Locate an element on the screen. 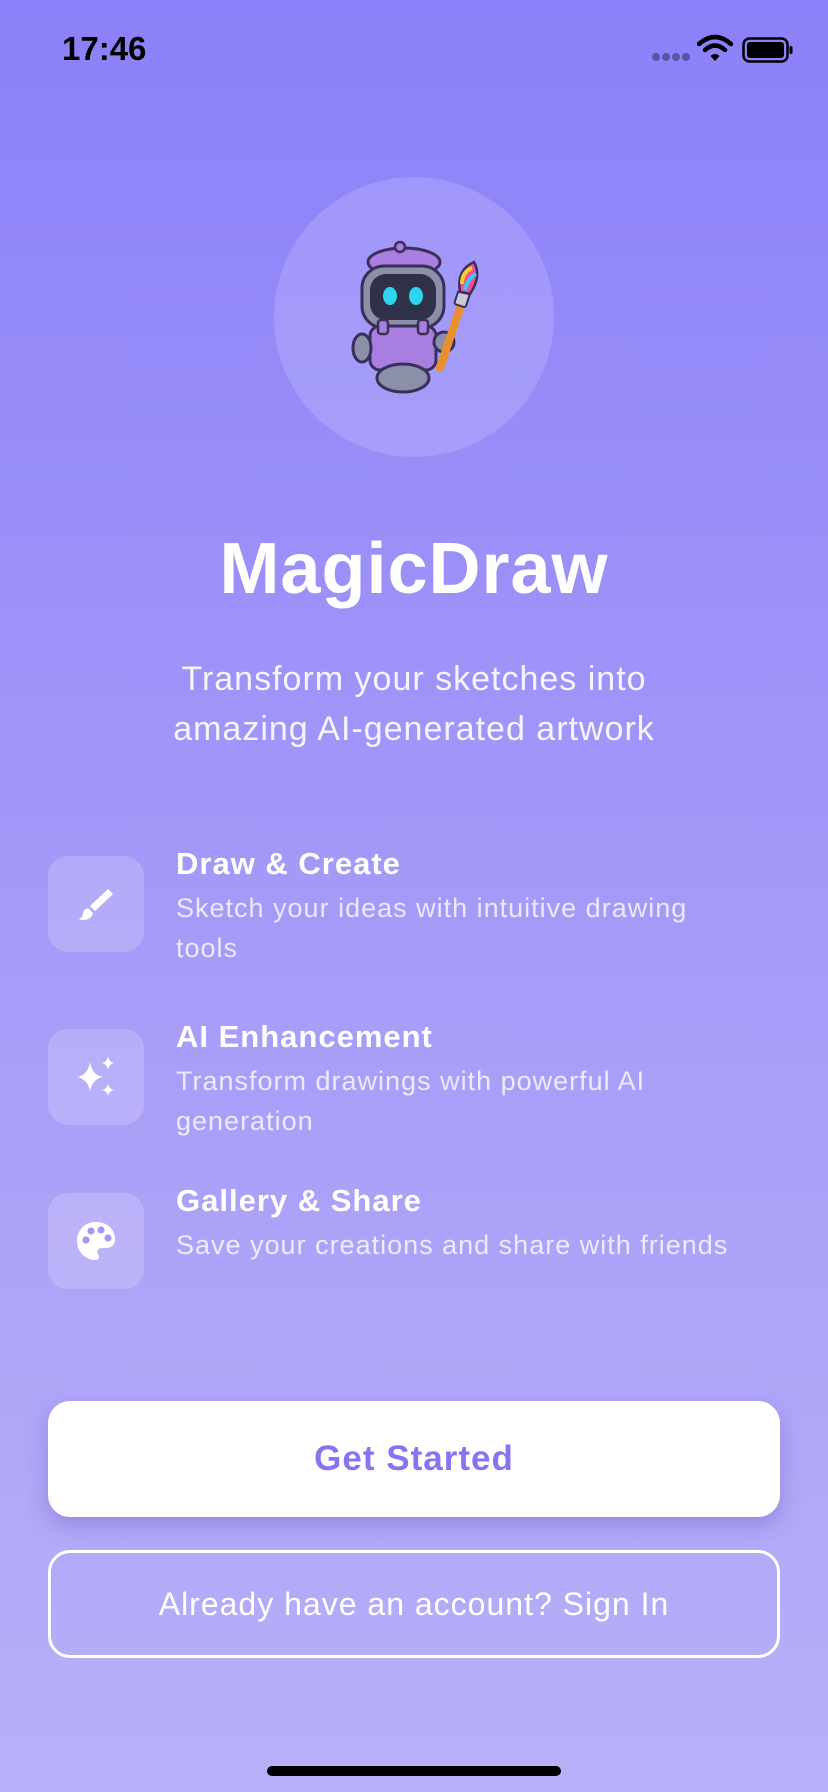 The height and width of the screenshot is (1792, 828). feature-description-line: Sketch your ideas with intuitive drawing is located at coordinates (432, 908).